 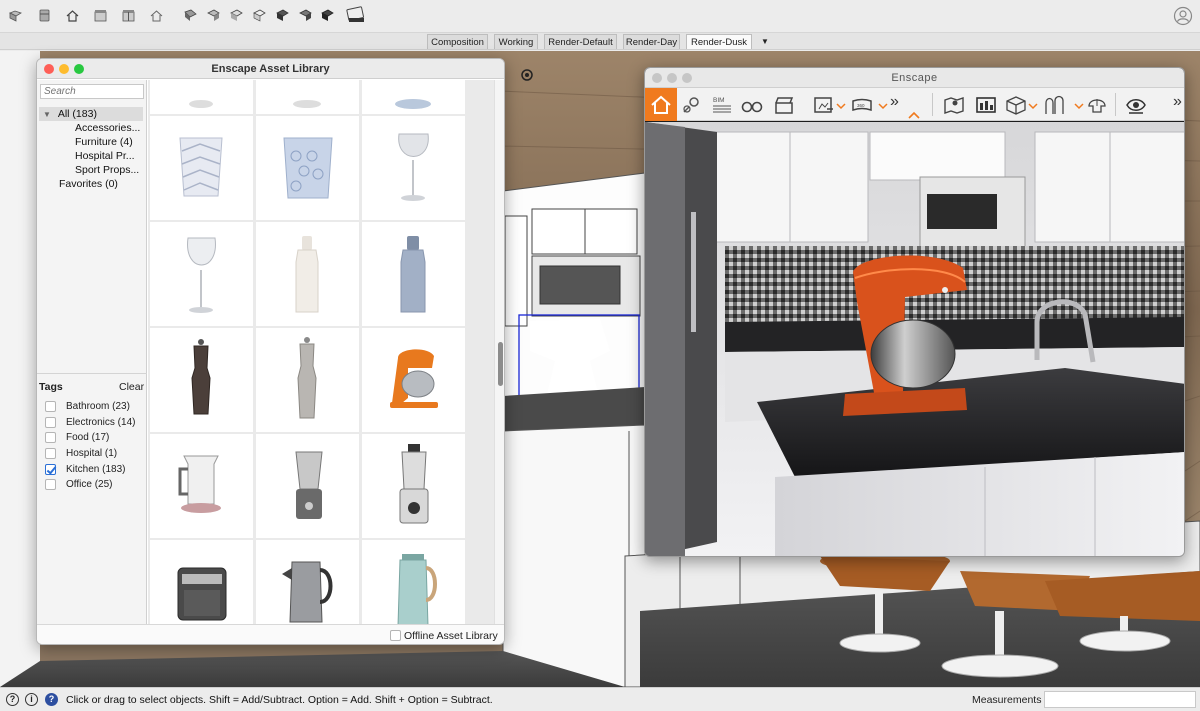 I want to click on asset-tile-pepper-mill-light, so click(x=307, y=380).